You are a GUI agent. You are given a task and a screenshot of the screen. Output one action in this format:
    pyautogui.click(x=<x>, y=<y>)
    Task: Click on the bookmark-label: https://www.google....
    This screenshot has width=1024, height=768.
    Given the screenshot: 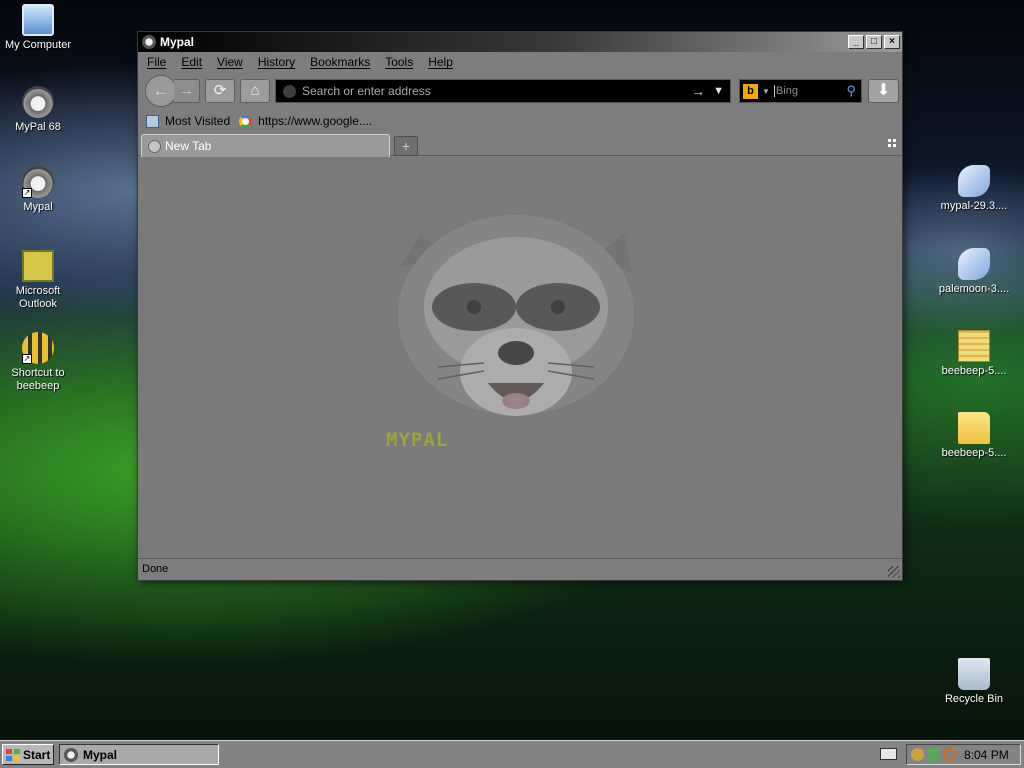 What is the action you would take?
    pyautogui.click(x=315, y=121)
    